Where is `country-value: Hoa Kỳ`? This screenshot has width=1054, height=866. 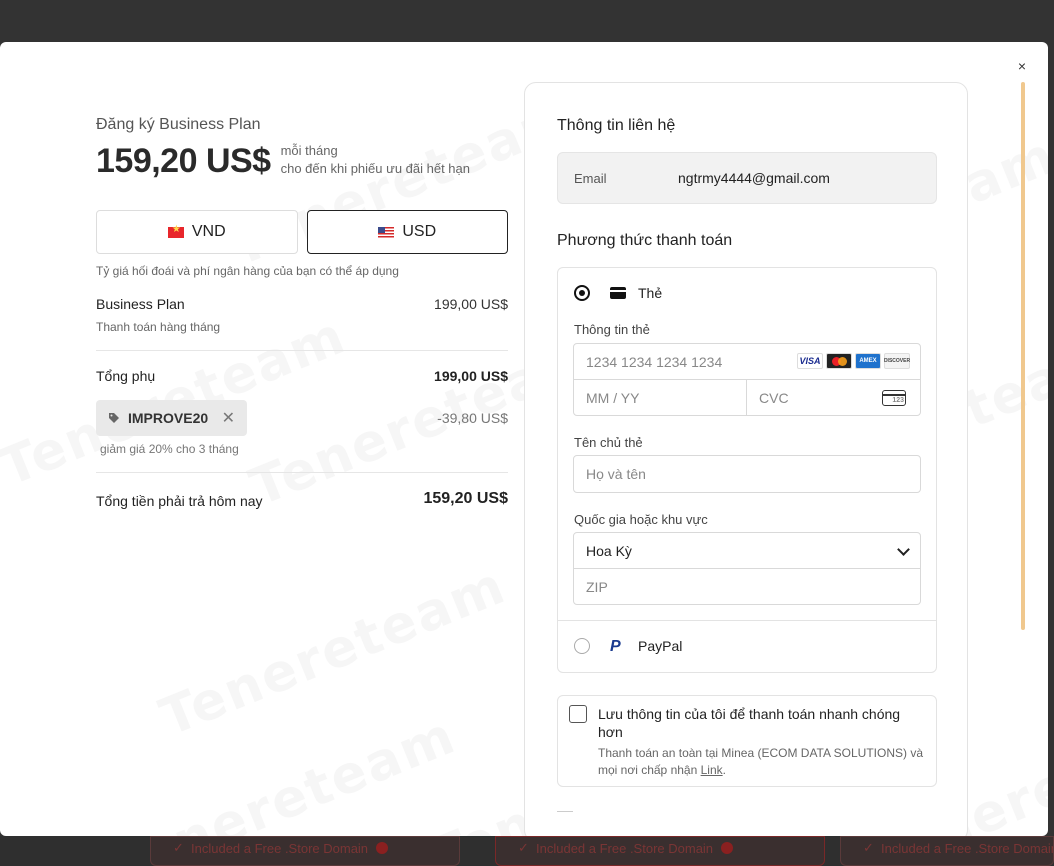 country-value: Hoa Kỳ is located at coordinates (609, 550).